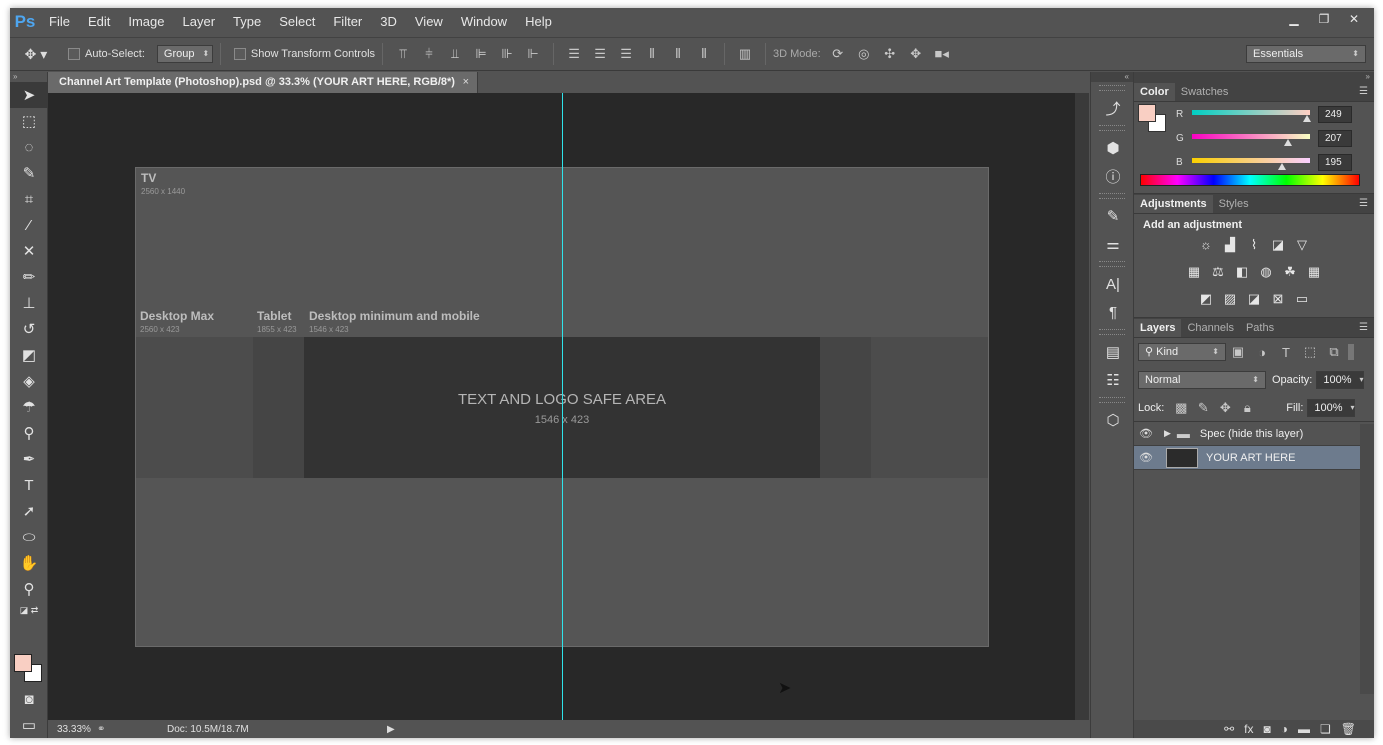 The image size is (1383, 745). I want to click on lock-all-icon: 🔒︎, so click(1247, 408).